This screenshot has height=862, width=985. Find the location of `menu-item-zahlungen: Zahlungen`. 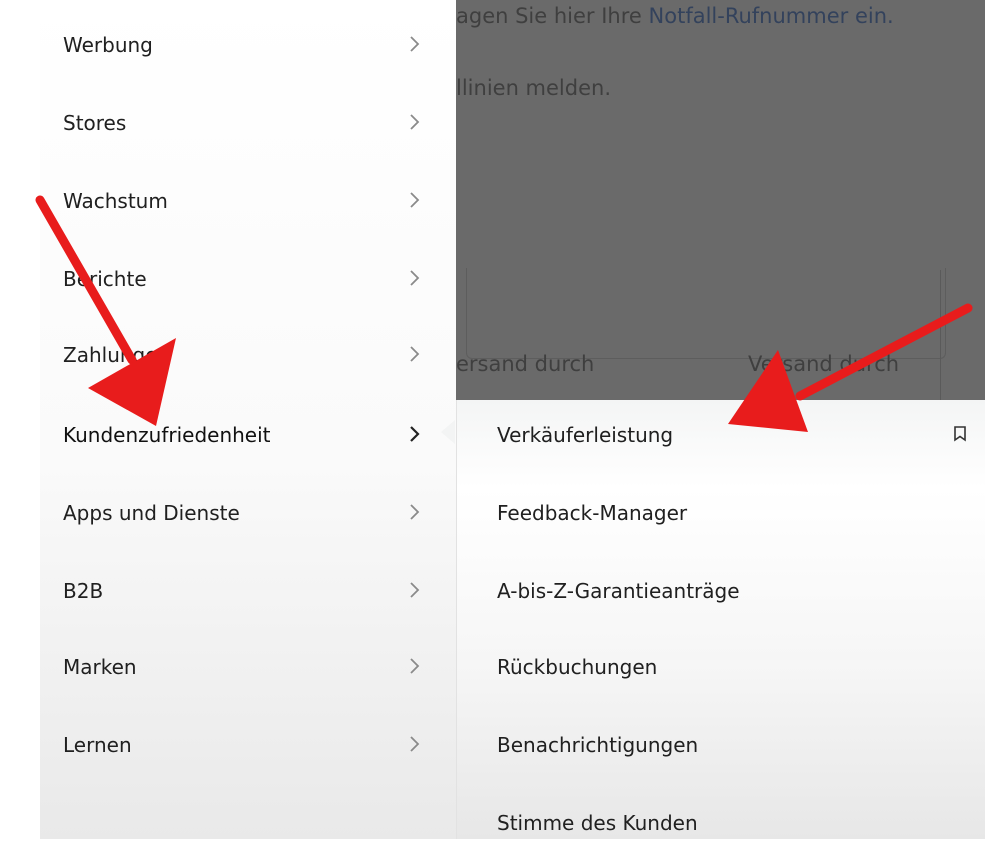

menu-item-zahlungen: Zahlungen is located at coordinates (248, 355).